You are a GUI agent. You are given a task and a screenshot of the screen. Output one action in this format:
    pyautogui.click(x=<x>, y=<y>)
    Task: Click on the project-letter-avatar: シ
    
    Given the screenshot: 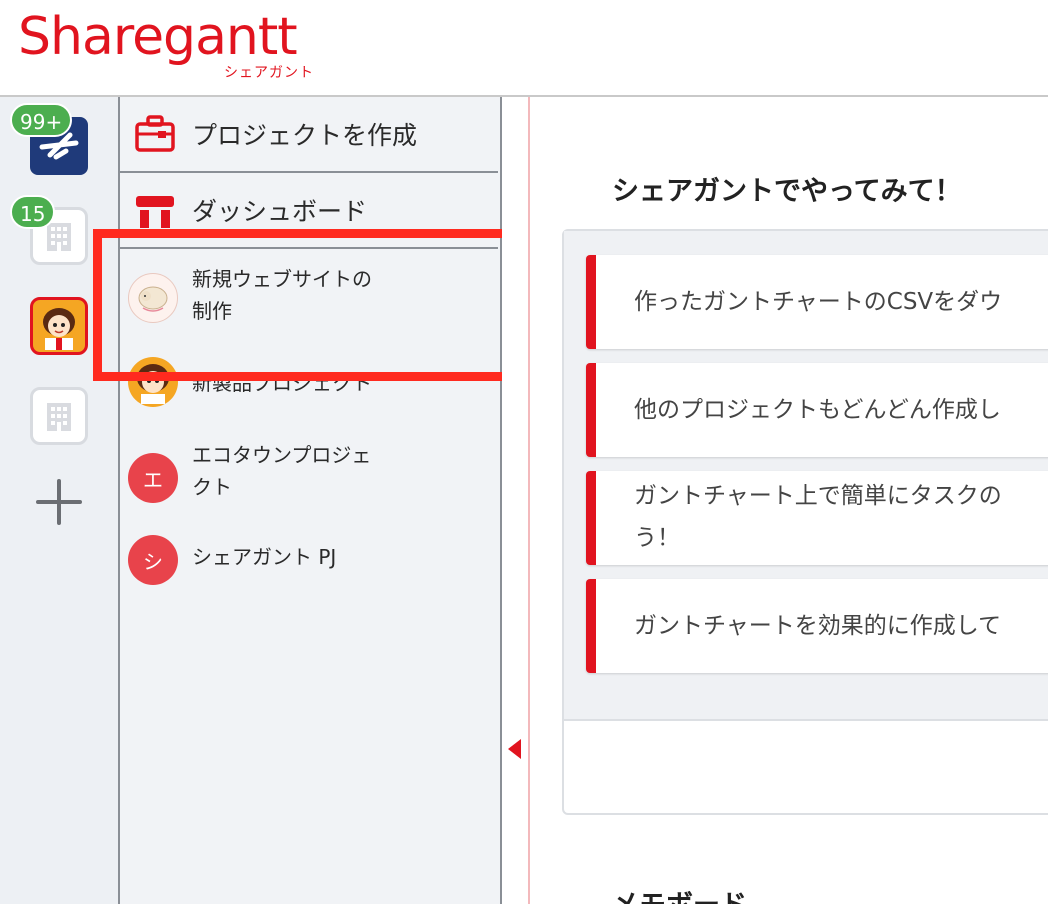 What is the action you would take?
    pyautogui.click(x=153, y=560)
    